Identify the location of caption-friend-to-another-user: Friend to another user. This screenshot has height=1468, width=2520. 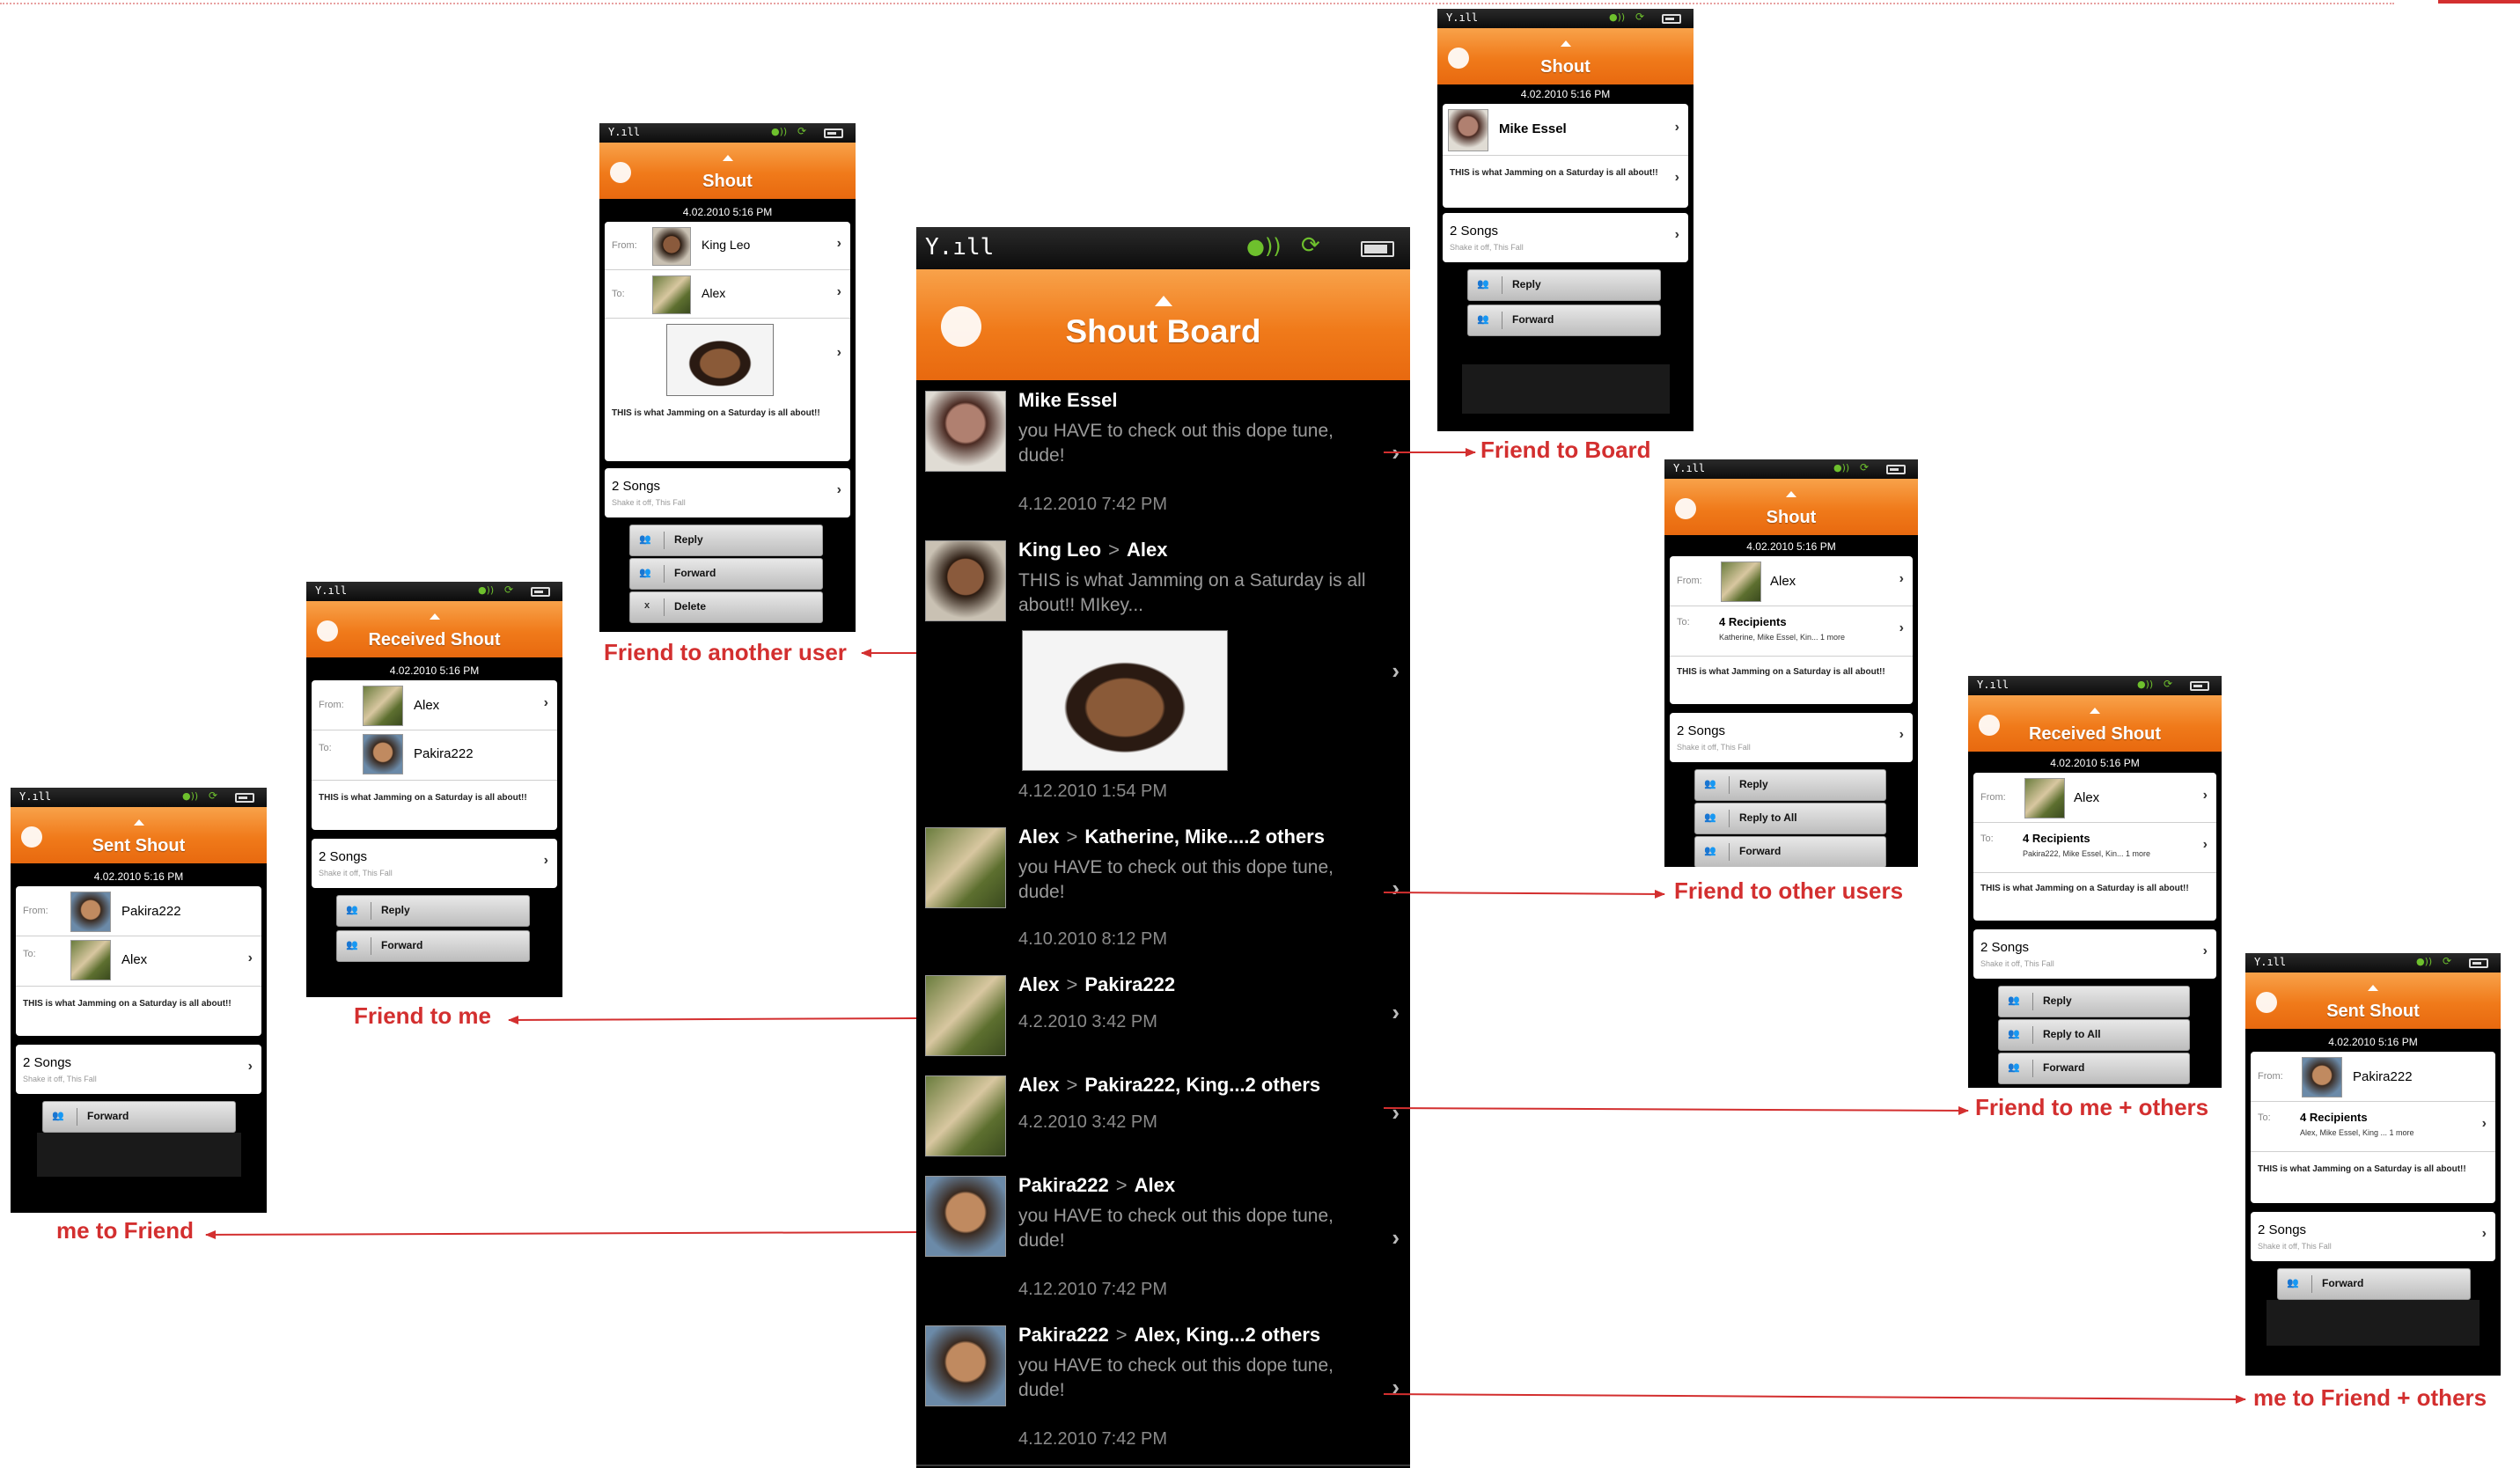
(725, 652).